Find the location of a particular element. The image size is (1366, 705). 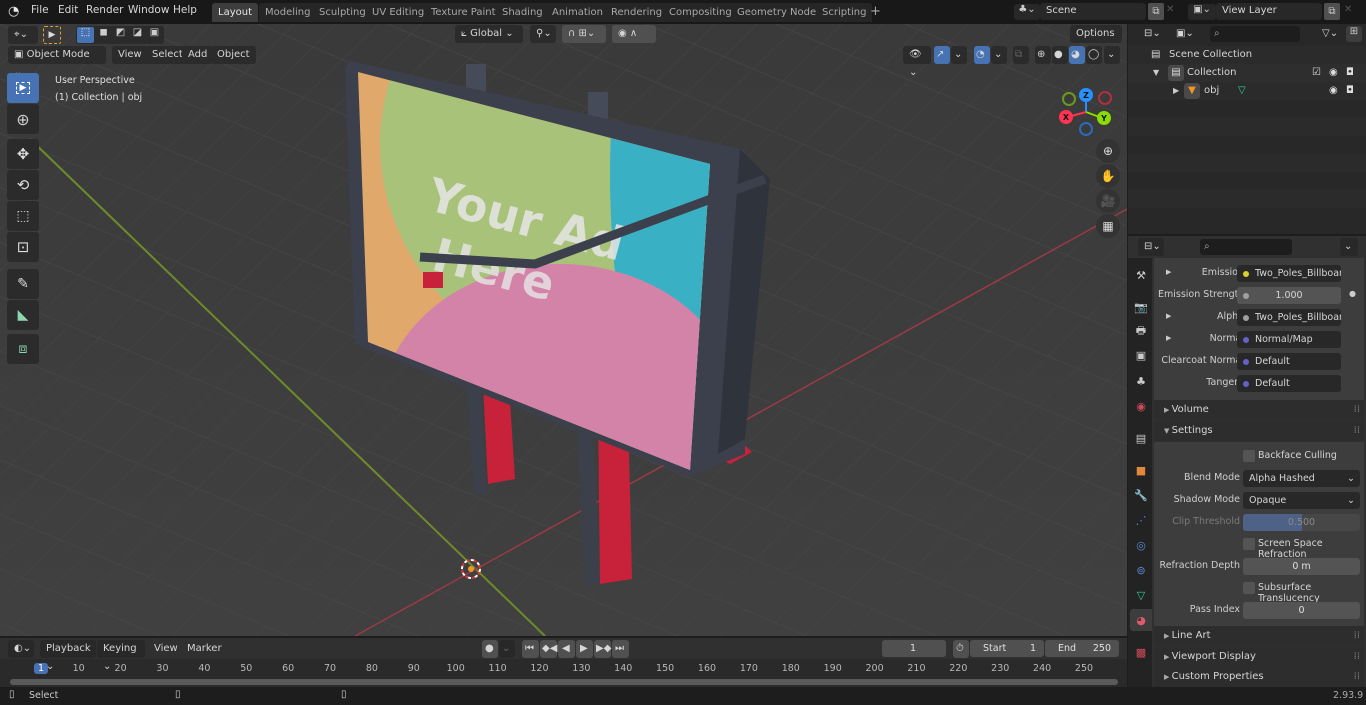

tab-layout: Layout is located at coordinates (235, 12).